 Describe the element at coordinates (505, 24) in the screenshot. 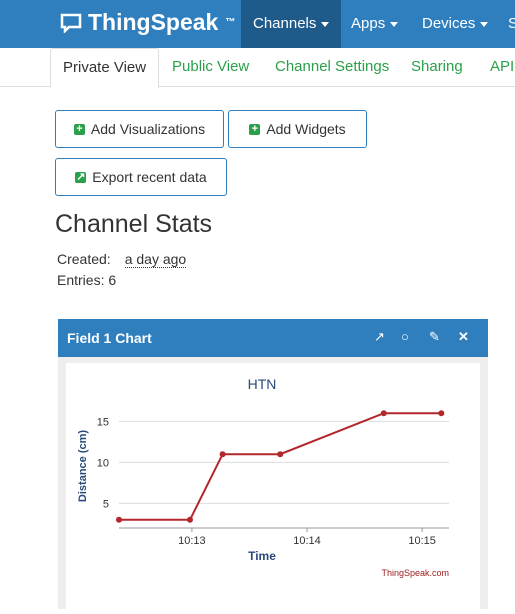

I see `nav-support: S` at that location.